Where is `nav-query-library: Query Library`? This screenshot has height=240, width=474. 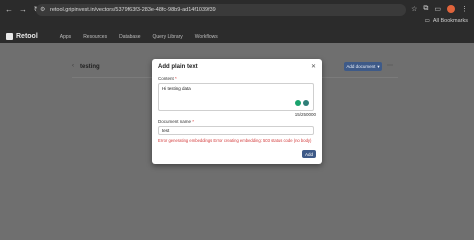
nav-query-library: Query Library is located at coordinates (168, 37).